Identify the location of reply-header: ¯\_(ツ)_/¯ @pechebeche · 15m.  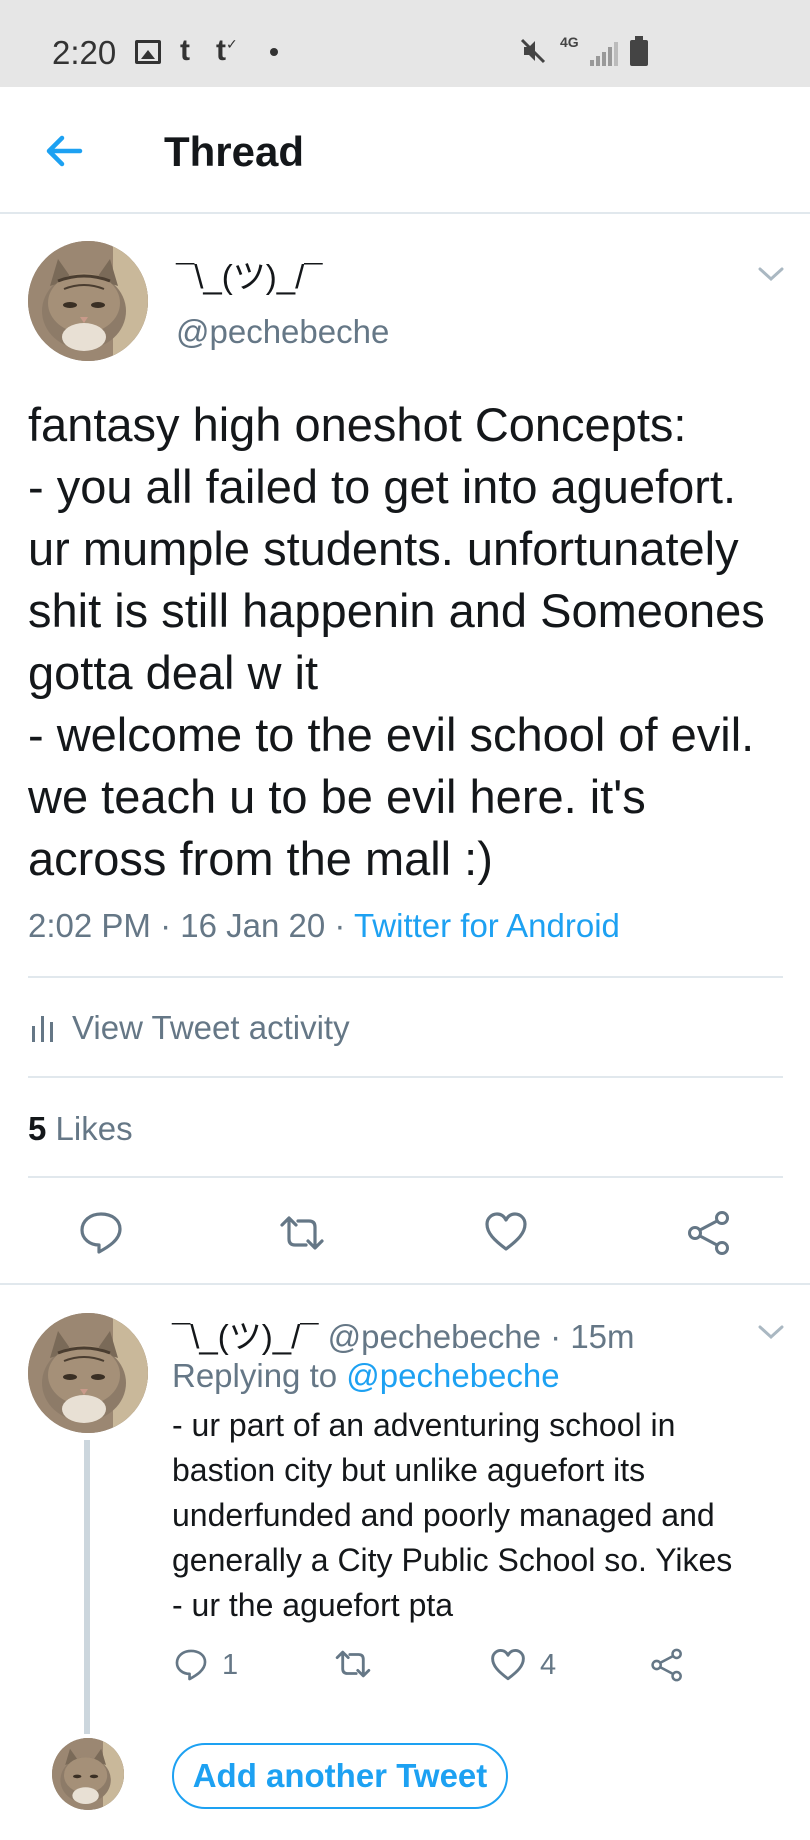
(403, 1334).